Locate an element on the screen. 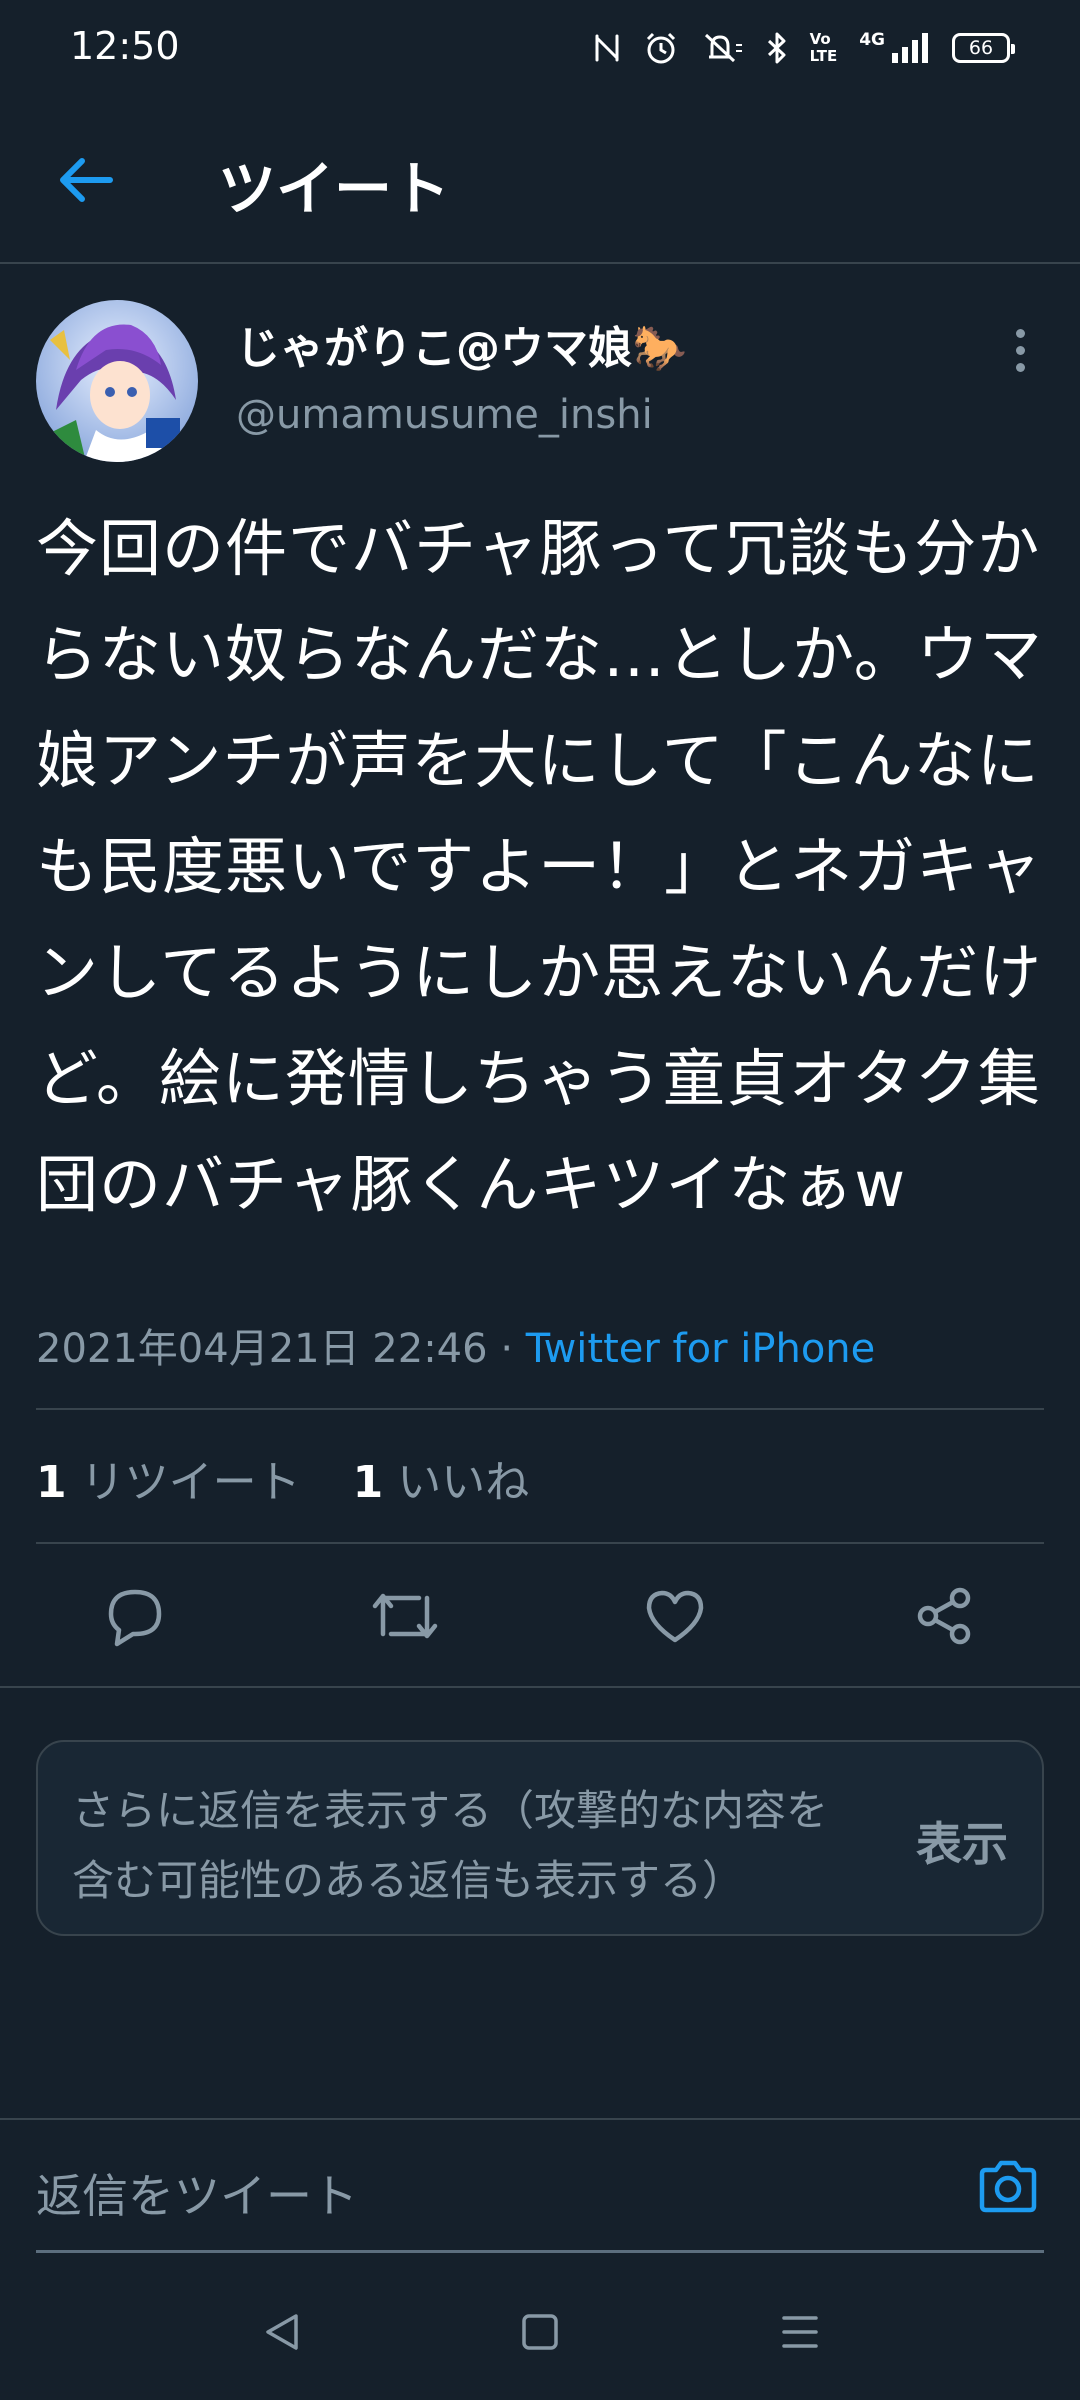 This screenshot has height=2400, width=1080. mute-icon is located at coordinates (722, 48).